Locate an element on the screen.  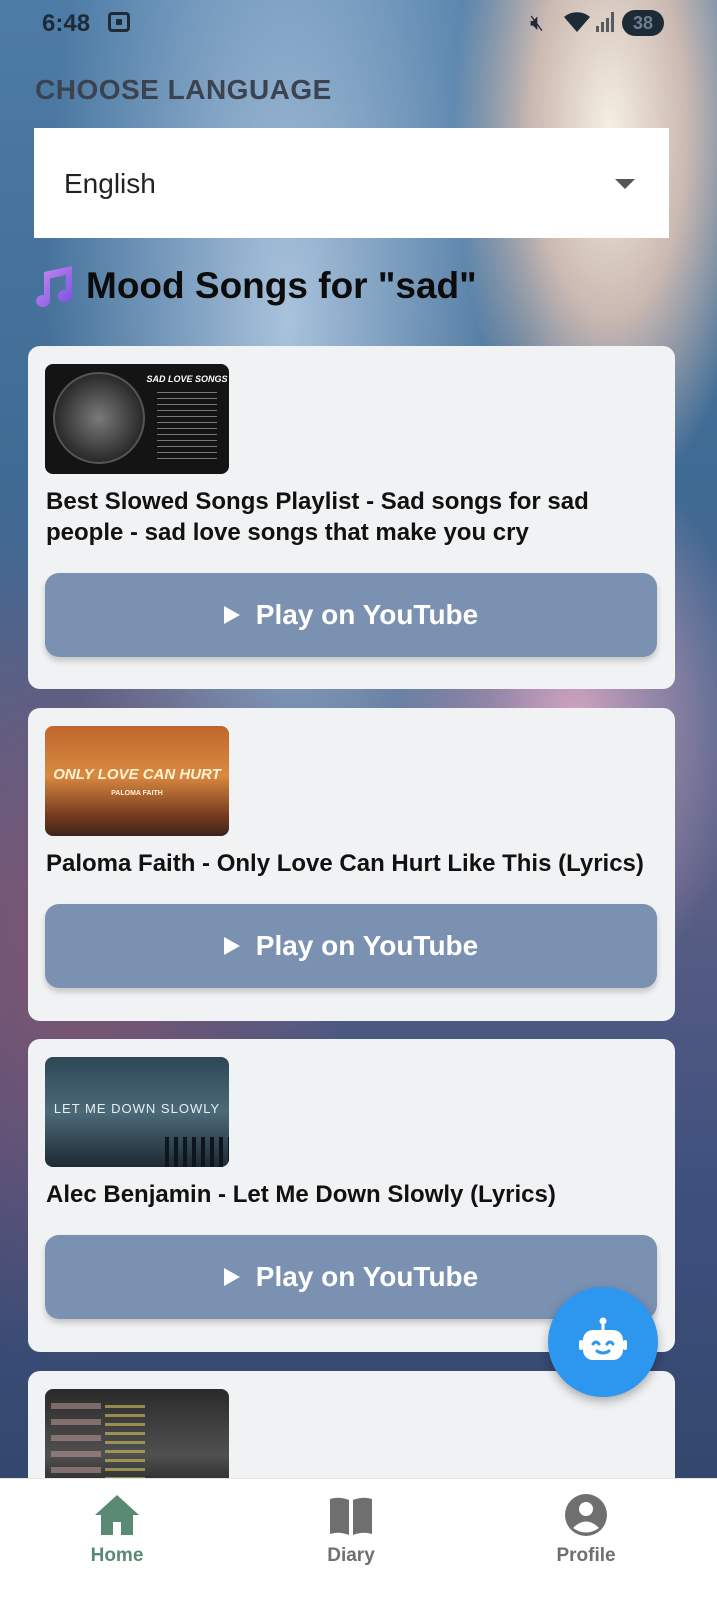
home-icon is located at coordinates (117, 1515).